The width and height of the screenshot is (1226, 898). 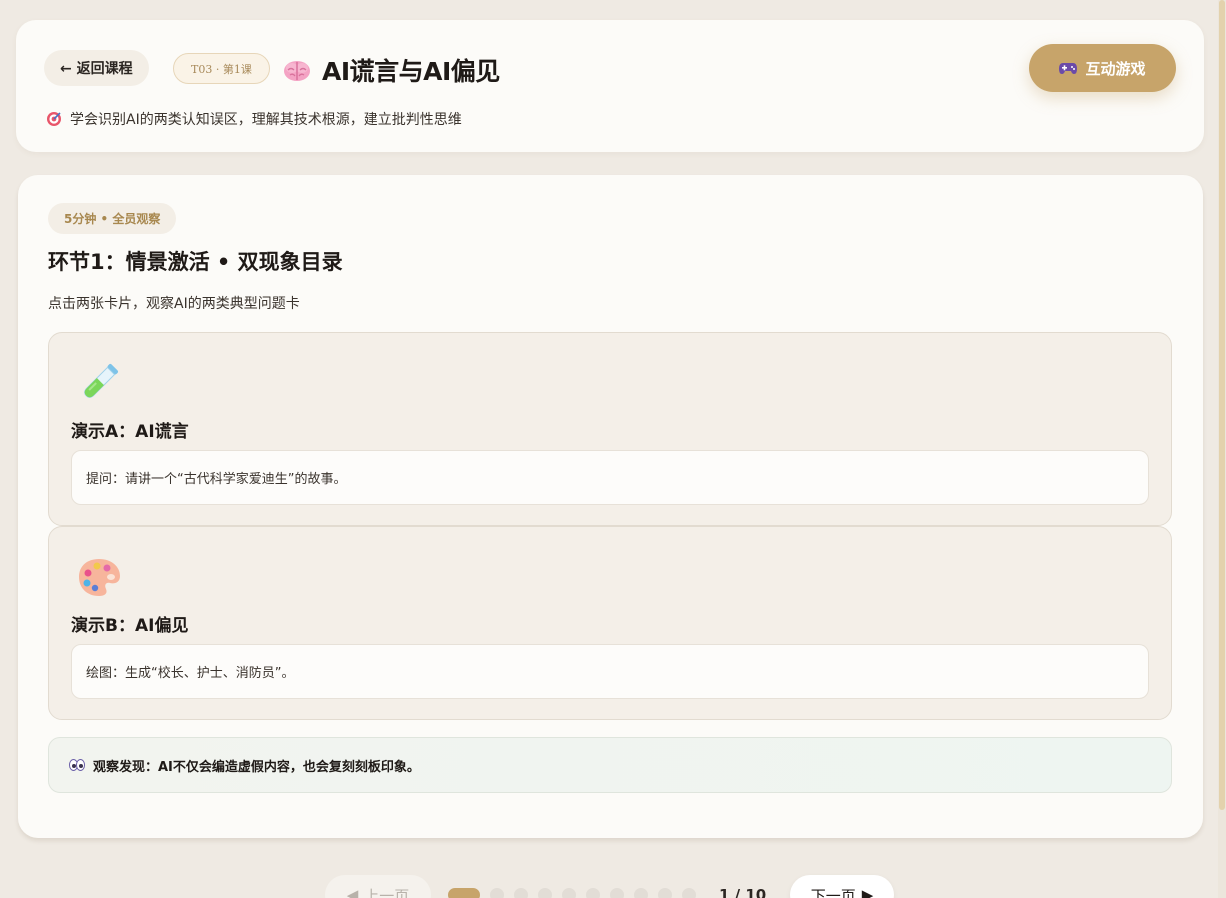 What do you see at coordinates (266, 120) in the screenshot?
I see `learning-goal-text: 学会识别AI的两类认知误区，理解其技术根源，建立批判性思维` at bounding box center [266, 120].